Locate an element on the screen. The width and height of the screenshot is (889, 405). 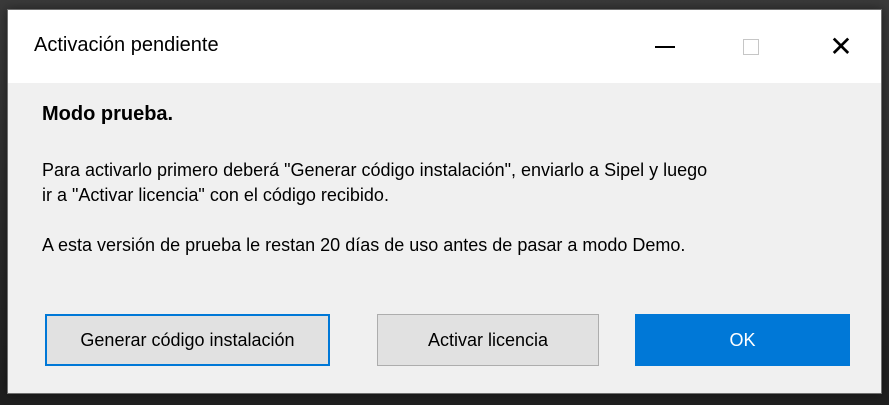
generate-code-button: Generar código instalación is located at coordinates (187, 340).